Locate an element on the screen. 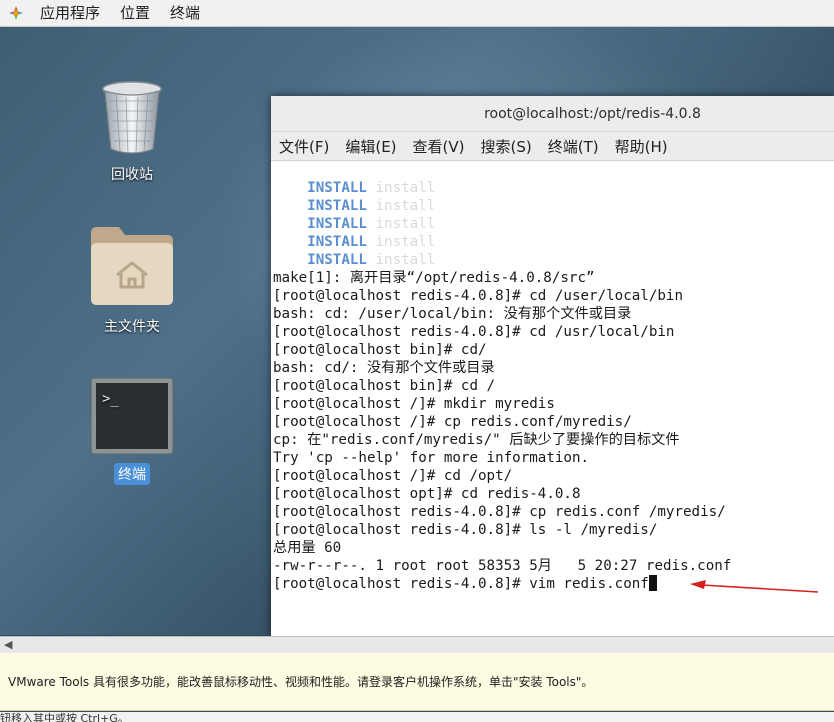 The width and height of the screenshot is (834, 722). menu-search: 搜索(S) is located at coordinates (506, 146).